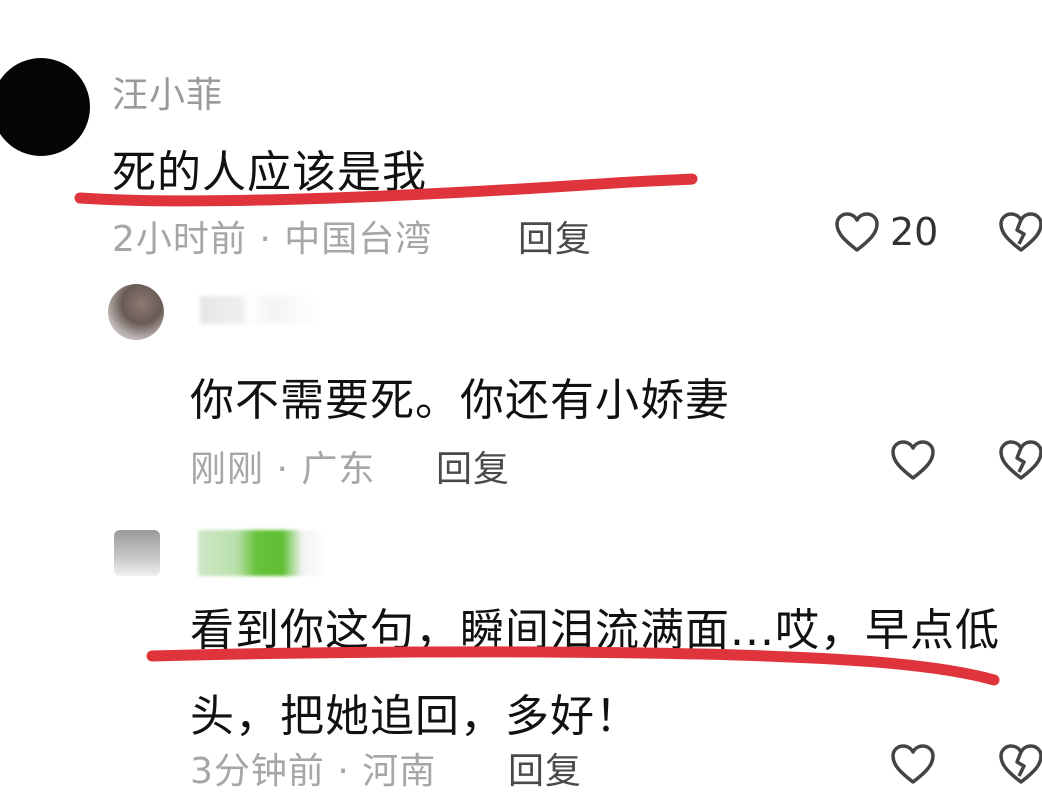 This screenshot has height=794, width=1042. I want to click on comment-meta: 2小时前 · 中国台湾, so click(272, 239).